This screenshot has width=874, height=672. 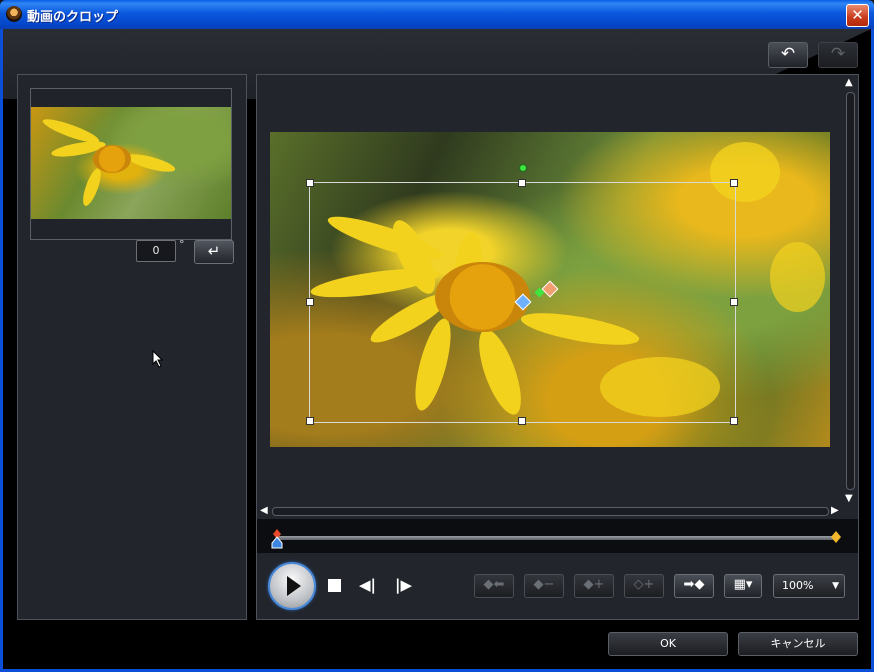 I want to click on vertical-scrollbar: ▲ ▼, so click(x=850, y=290).